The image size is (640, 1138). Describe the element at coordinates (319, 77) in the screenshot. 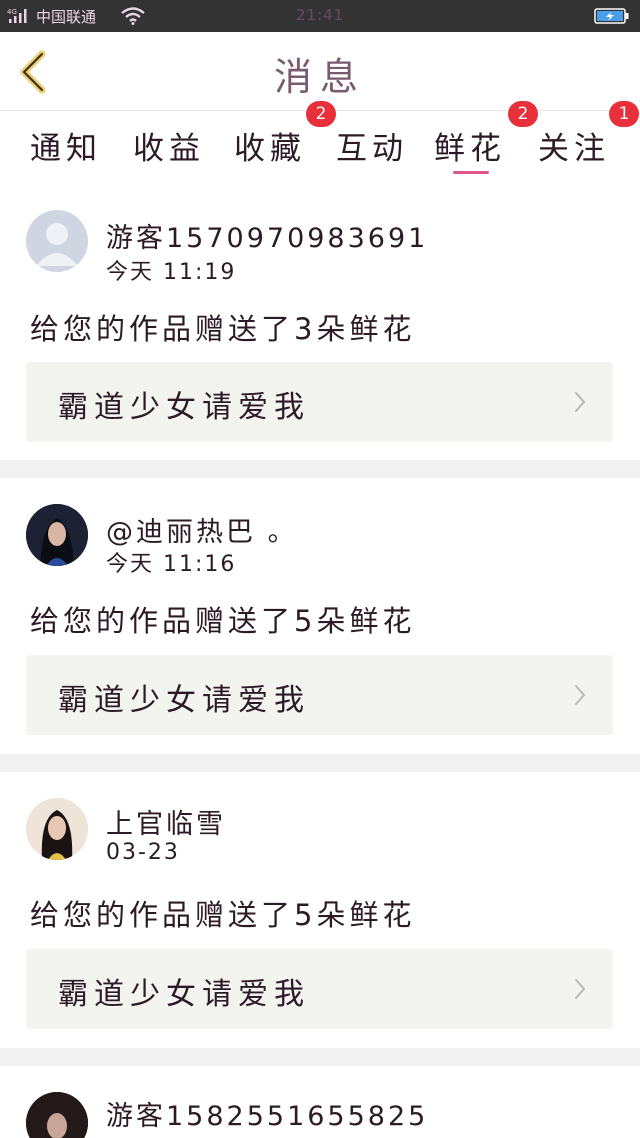

I see `page-title: 消息` at that location.